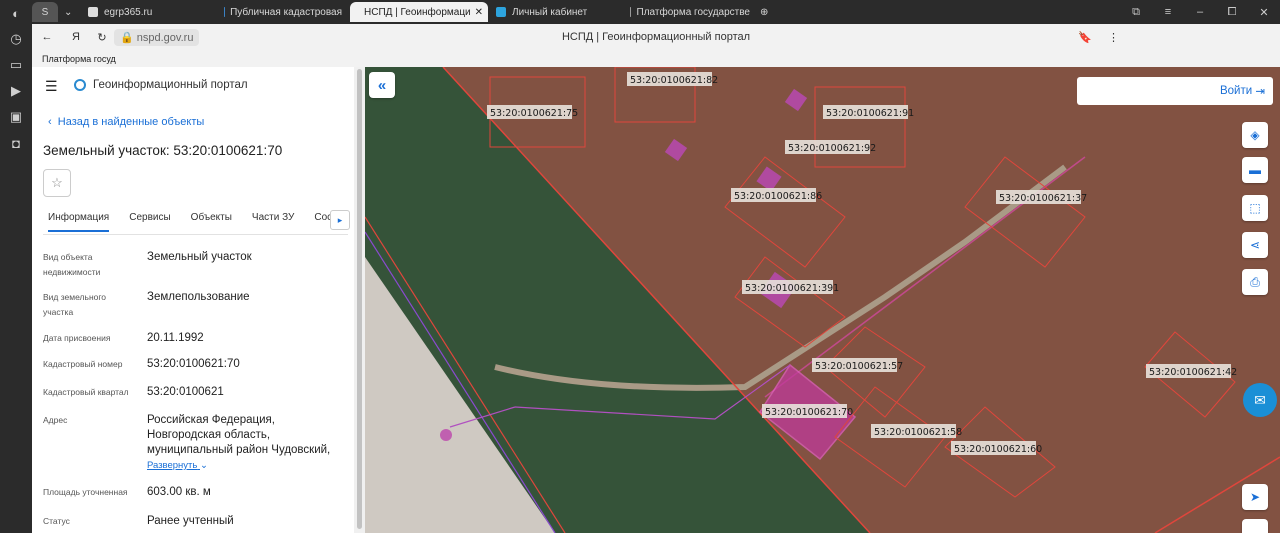 This screenshot has width=1280, height=533. What do you see at coordinates (72, 264) in the screenshot?
I see `field-label: Вид объекта недвижимости` at bounding box center [72, 264].